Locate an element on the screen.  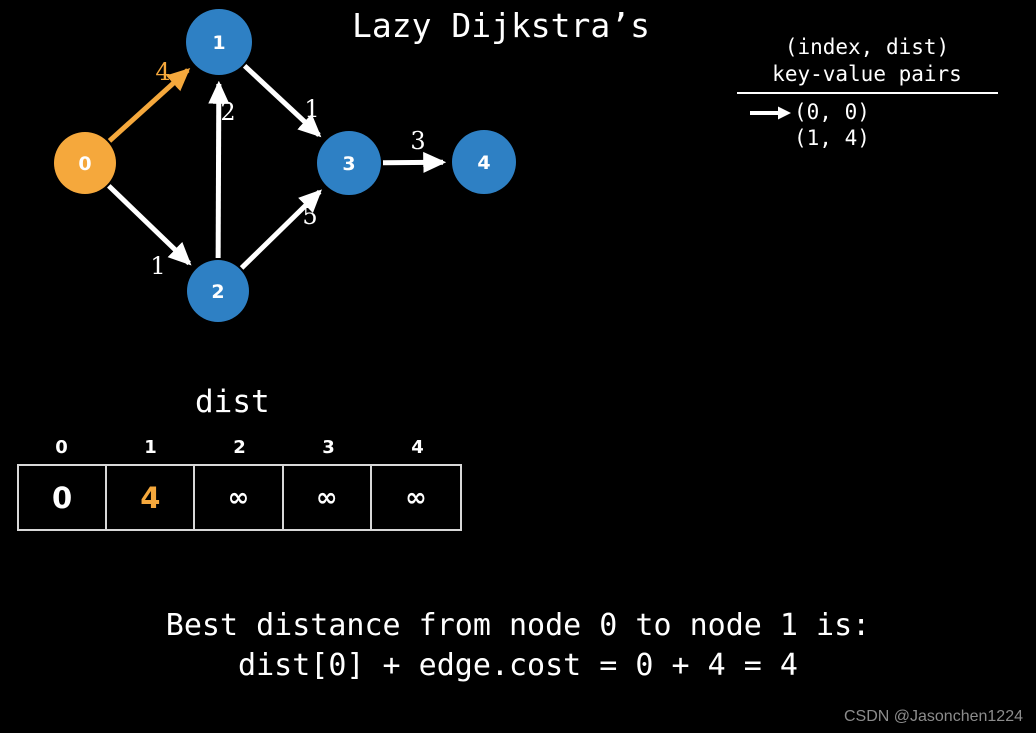
pq-header-line-2: key-value pairs is located at coordinates (867, 74).